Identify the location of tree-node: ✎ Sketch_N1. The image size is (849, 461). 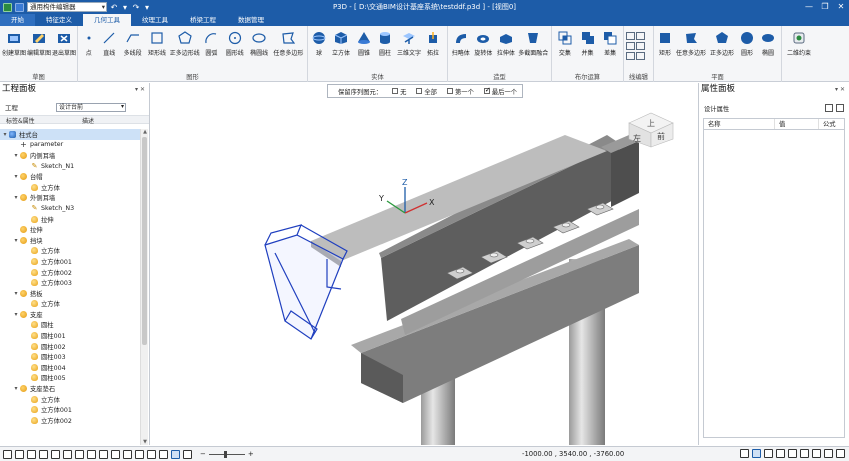
(70, 166).